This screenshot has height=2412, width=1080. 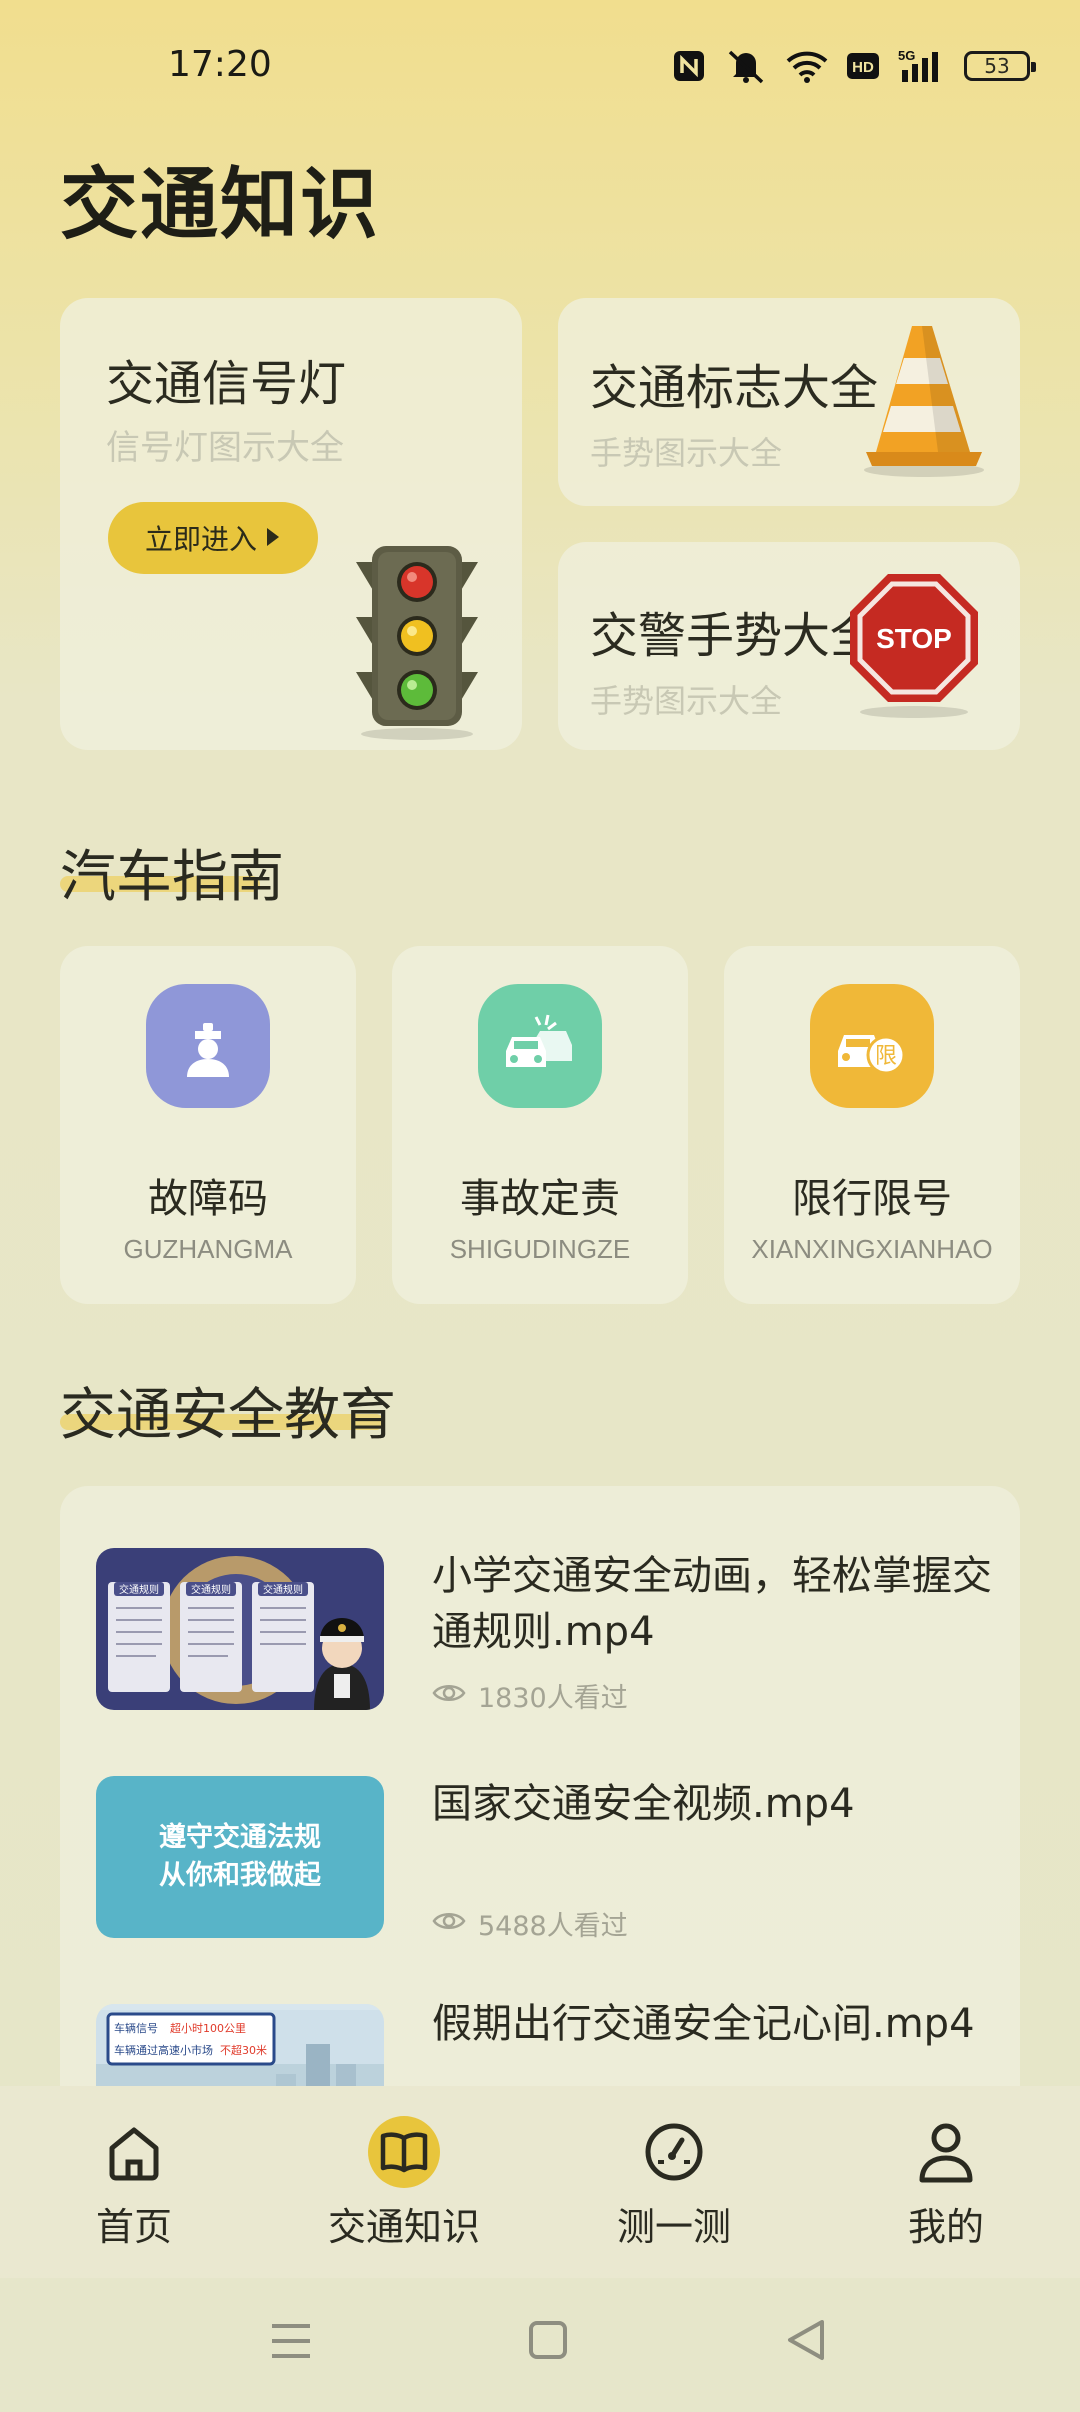 What do you see at coordinates (886, 1056) in the screenshot?
I see `restriction-badge-text: 限` at bounding box center [886, 1056].